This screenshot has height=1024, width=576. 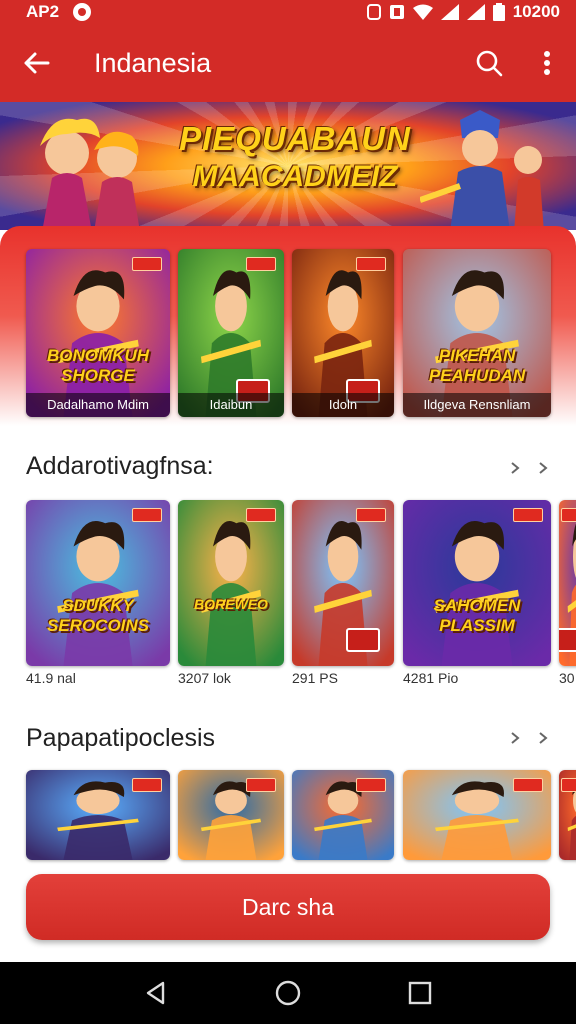 What do you see at coordinates (231, 405) in the screenshot?
I see `card-caption: Idaibun` at bounding box center [231, 405].